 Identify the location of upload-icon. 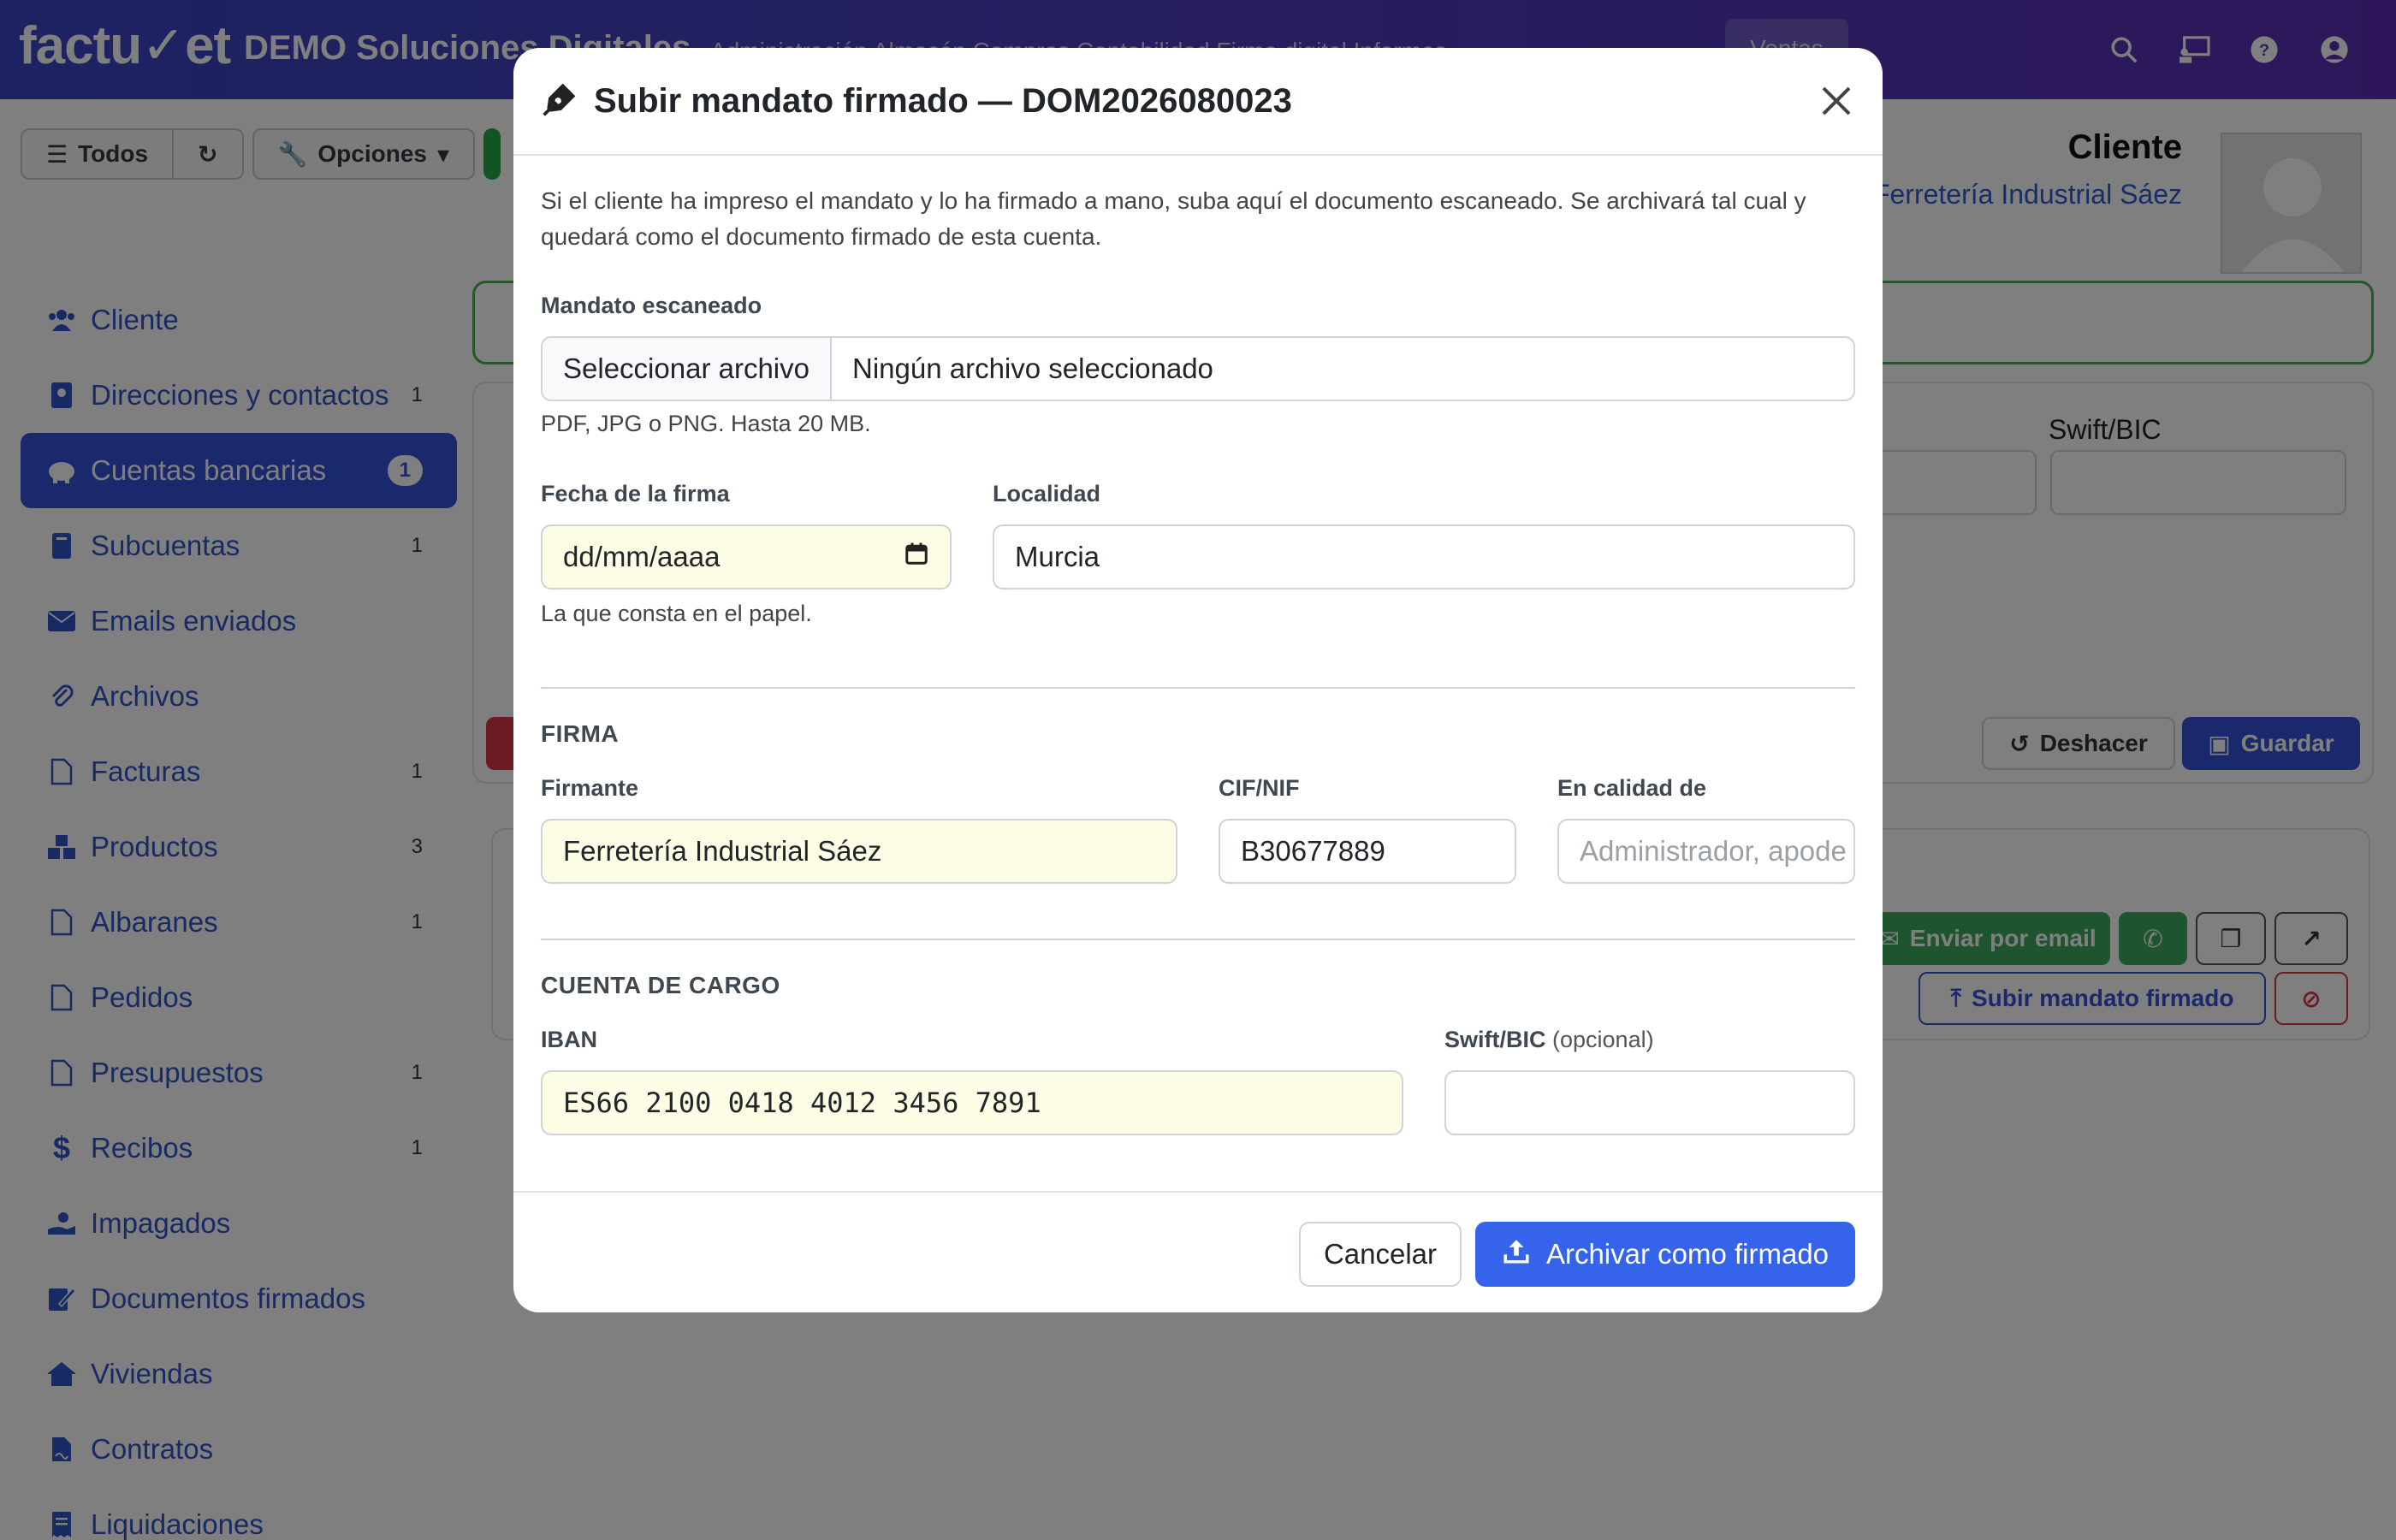
(1516, 1254).